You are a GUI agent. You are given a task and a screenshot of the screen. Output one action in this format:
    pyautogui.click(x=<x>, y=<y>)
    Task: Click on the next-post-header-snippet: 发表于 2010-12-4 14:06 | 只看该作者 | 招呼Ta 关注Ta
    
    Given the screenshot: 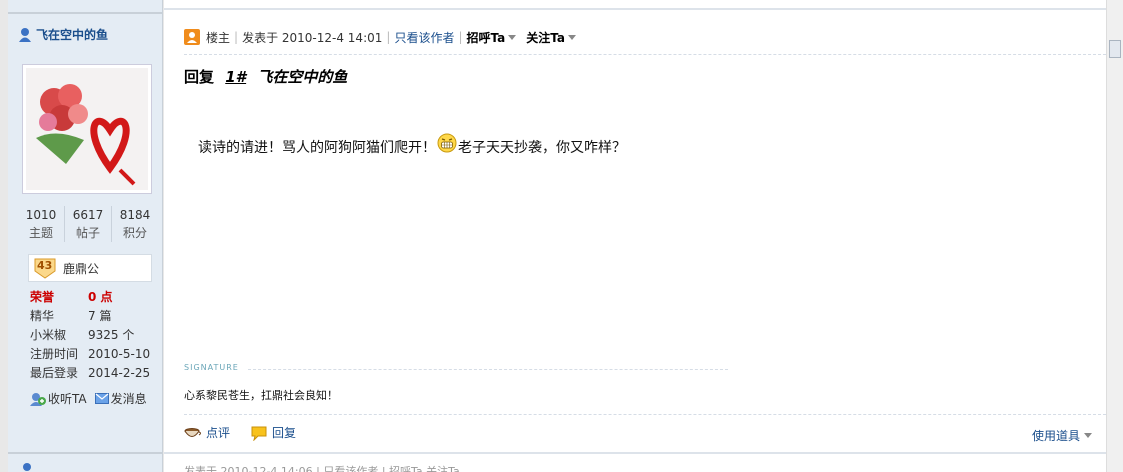 What is the action you would take?
    pyautogui.click(x=322, y=468)
    